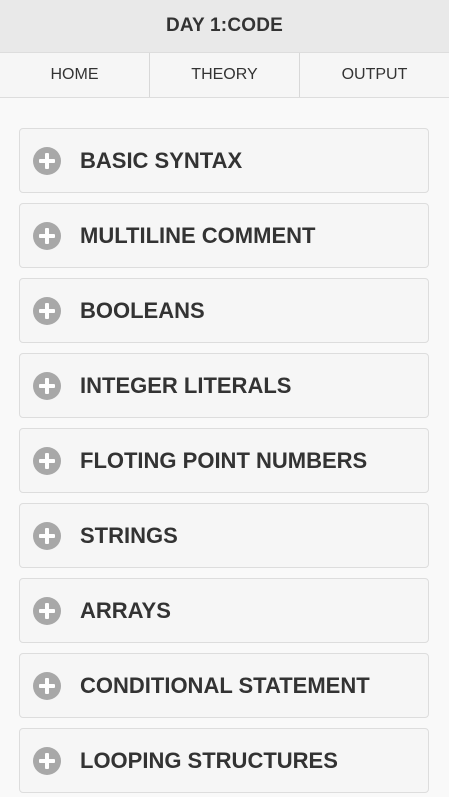 The width and height of the screenshot is (449, 797). I want to click on collapsible-label: FLOTING POINT NUMBERS, so click(224, 460).